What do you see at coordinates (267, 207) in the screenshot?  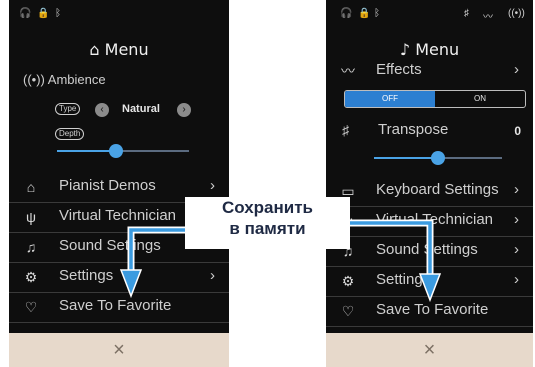 I see `caption-line-1: Сохранить` at bounding box center [267, 207].